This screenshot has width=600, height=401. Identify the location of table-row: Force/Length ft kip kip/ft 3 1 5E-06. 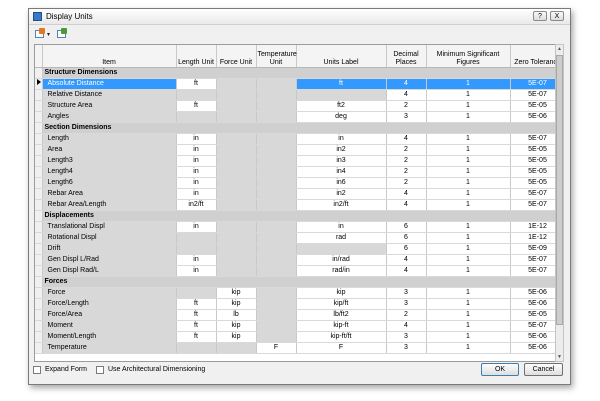
(295, 304).